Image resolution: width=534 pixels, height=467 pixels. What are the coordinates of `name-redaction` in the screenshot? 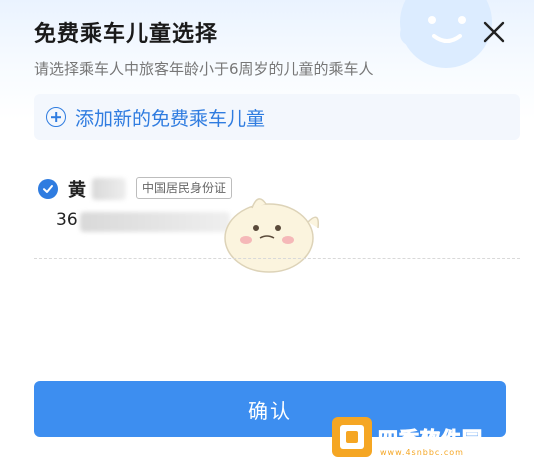 It's located at (109, 189).